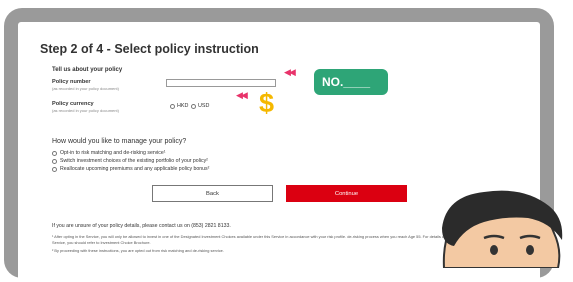 This screenshot has width=573, height=282. Describe the element at coordinates (183, 106) in the screenshot. I see `currency-option-label: HKD` at that location.